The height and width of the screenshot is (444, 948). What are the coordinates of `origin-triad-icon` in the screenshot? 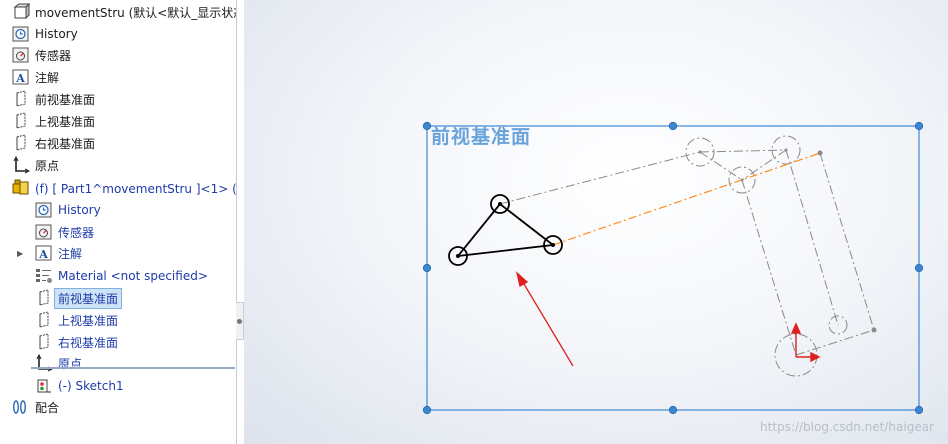 It's located at (805, 342).